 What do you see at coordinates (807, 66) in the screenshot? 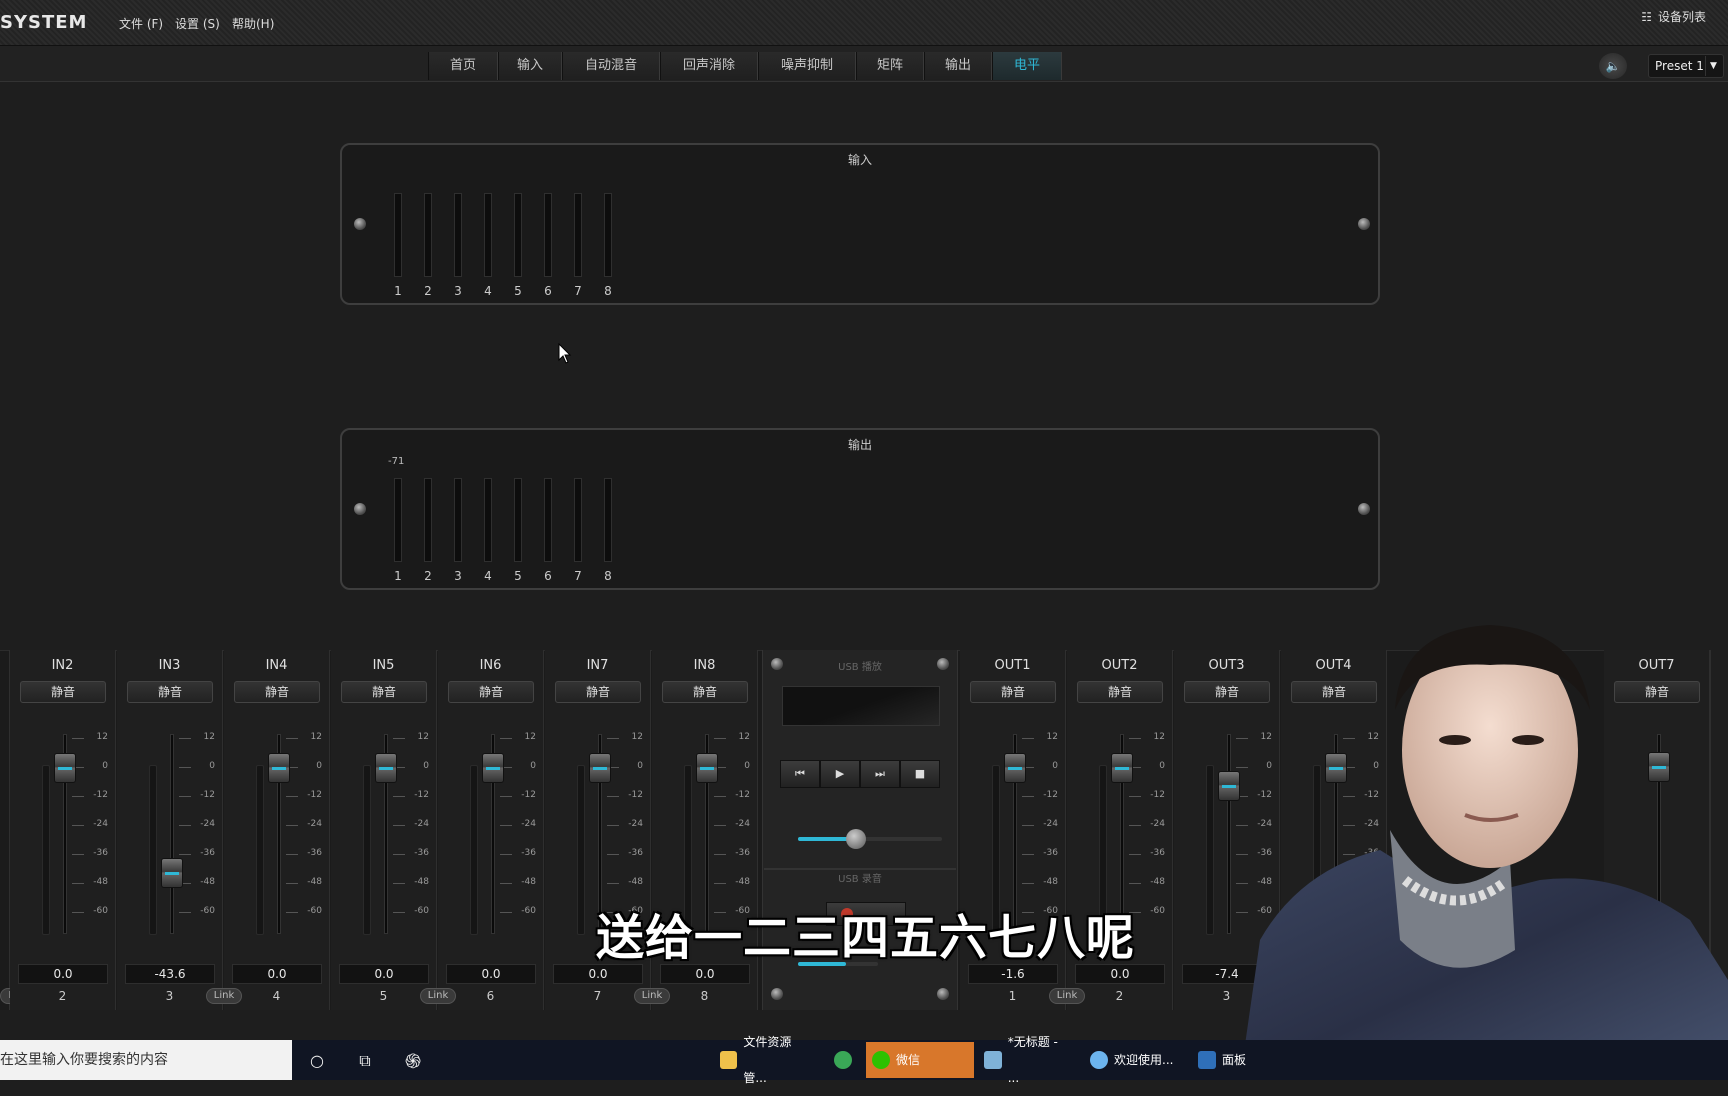
I see `tab-noise-suppress: 噪声抑制` at bounding box center [807, 66].